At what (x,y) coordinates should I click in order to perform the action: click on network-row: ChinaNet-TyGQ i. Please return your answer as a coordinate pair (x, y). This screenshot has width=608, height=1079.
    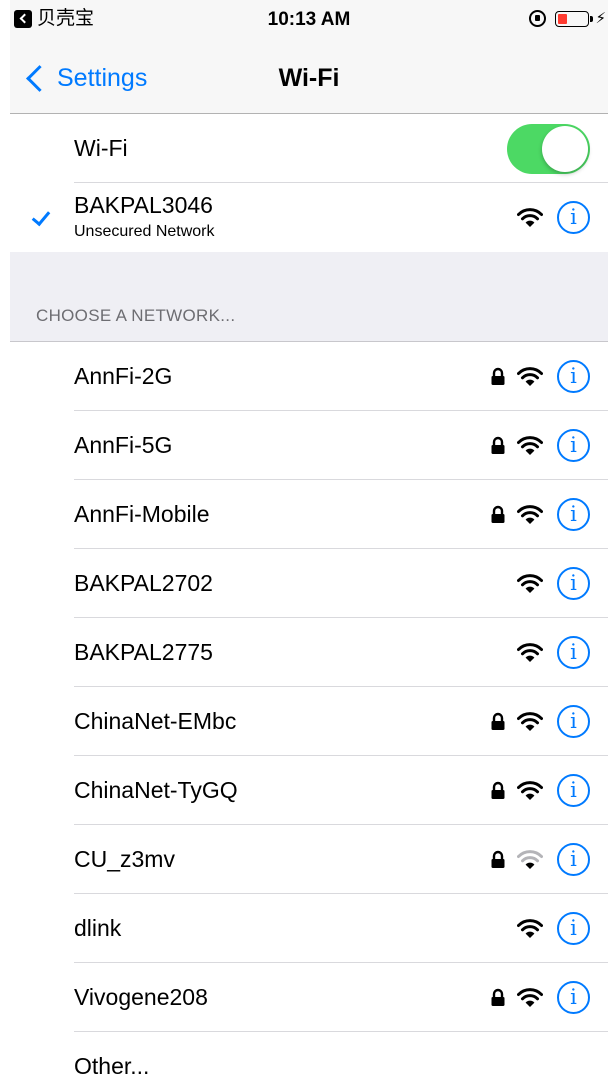
    Looking at the image, I should click on (309, 790).